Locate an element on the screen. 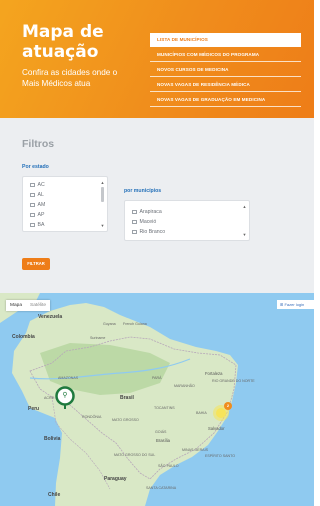 The width and height of the screenshot is (320, 506). nav-item-novos-cursos: NOVOS CURSOS DE MEDICINA is located at coordinates (225, 70).